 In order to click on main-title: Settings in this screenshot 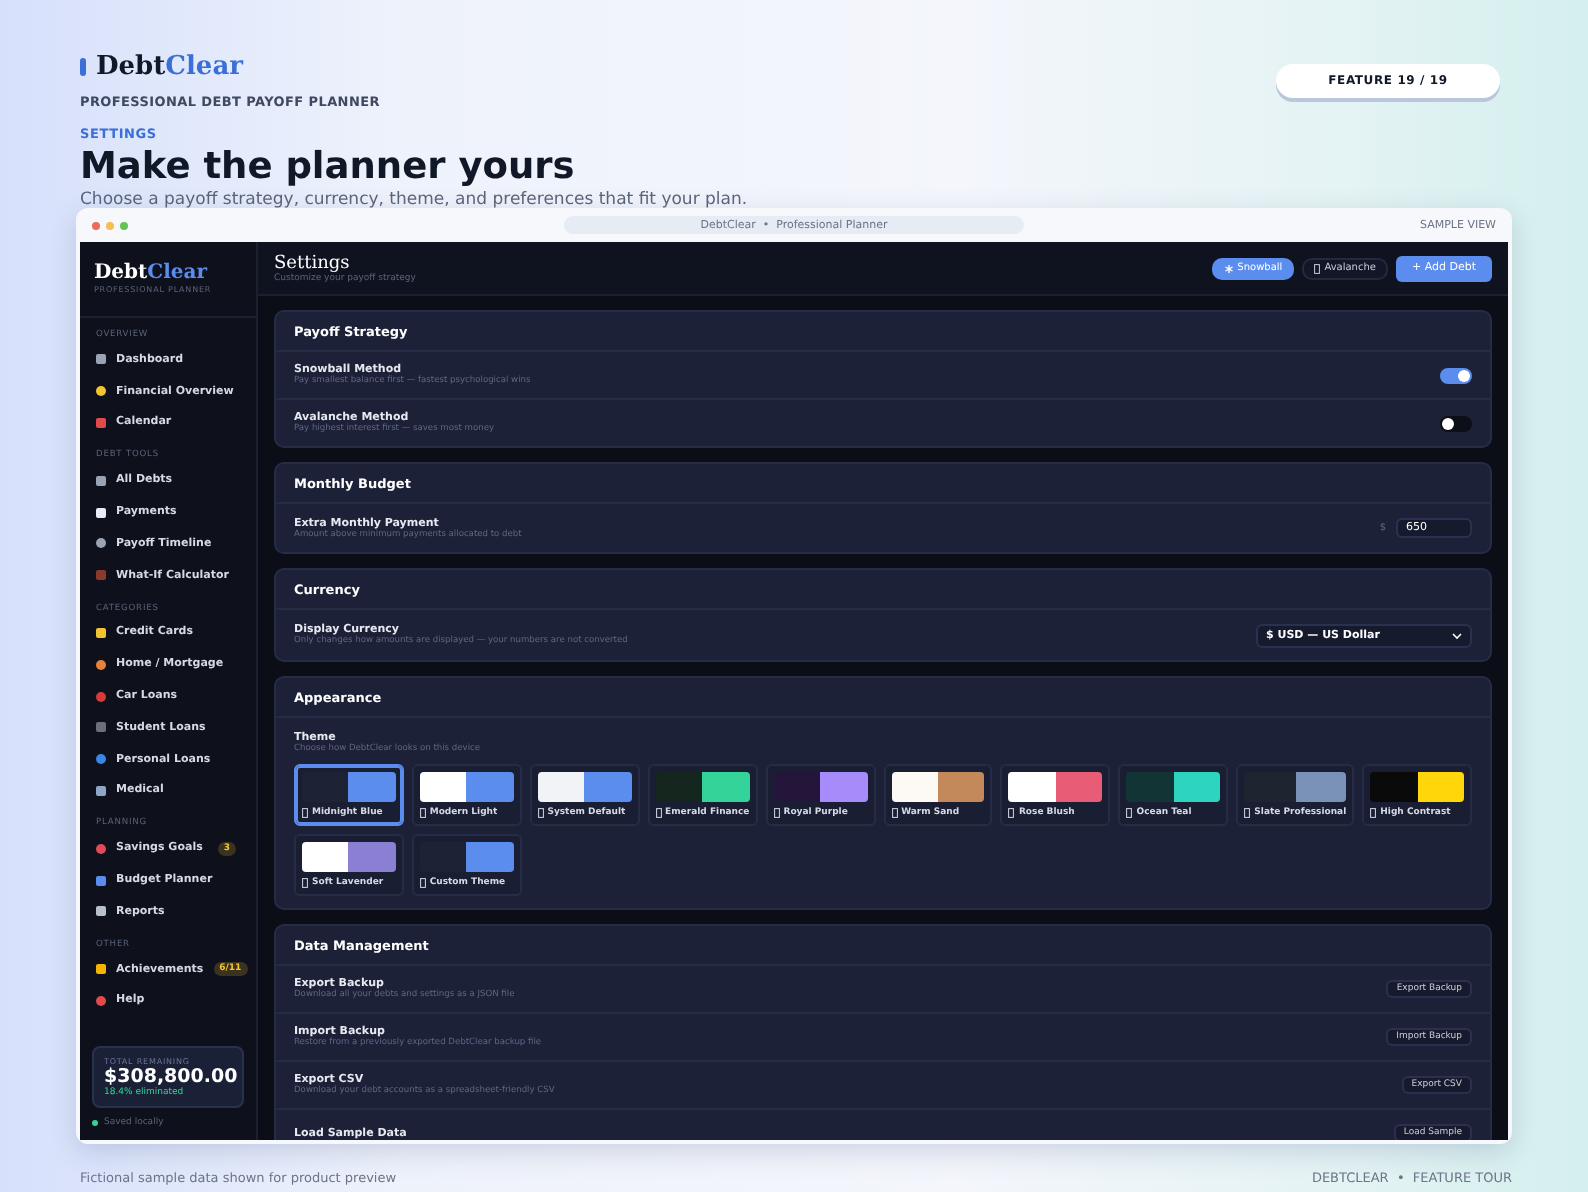, I will do `click(313, 263)`.